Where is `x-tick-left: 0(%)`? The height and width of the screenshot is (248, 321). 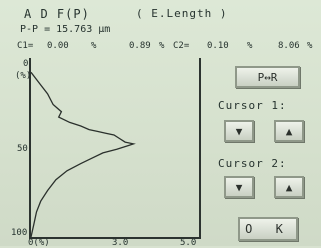
x-tick-left: 0(%) is located at coordinates (39, 243).